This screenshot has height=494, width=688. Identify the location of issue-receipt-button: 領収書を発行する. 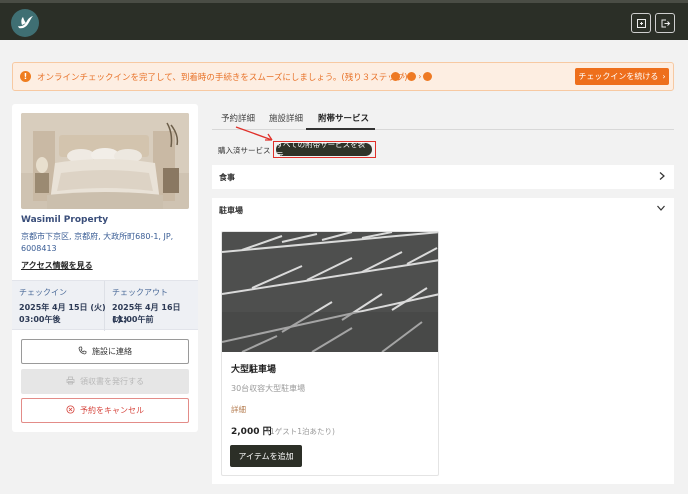
(105, 381).